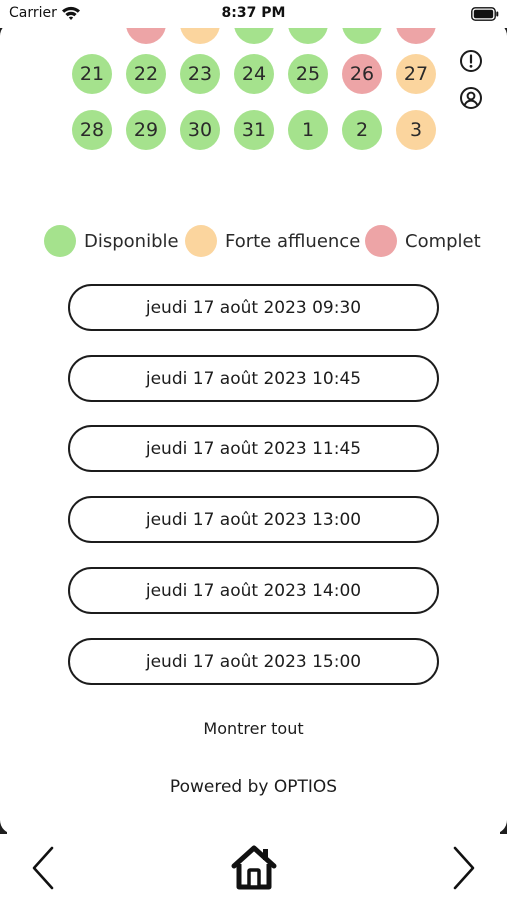 The height and width of the screenshot is (900, 507). I want to click on legend-dot-complet, so click(381, 241).